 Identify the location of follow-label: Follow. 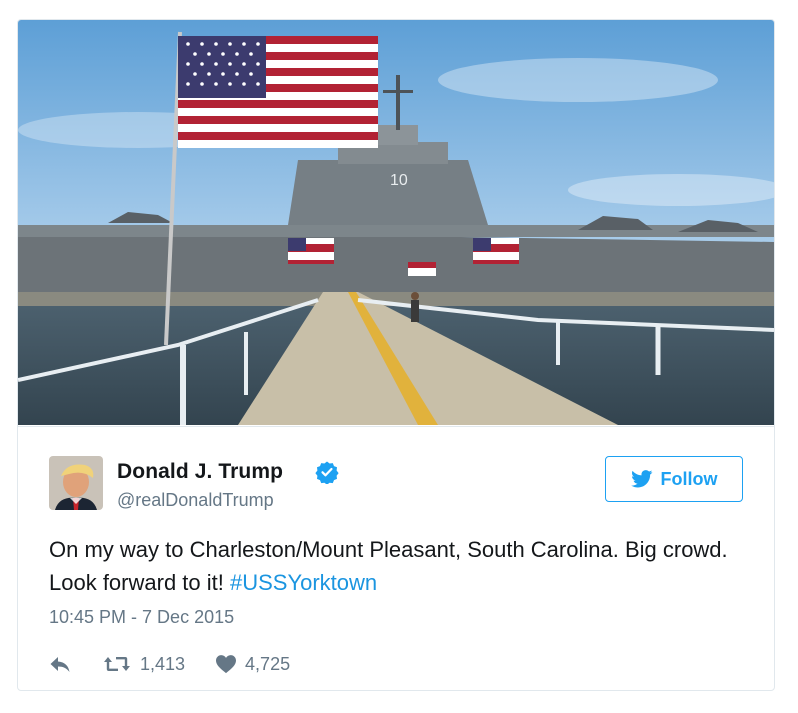
(689, 478).